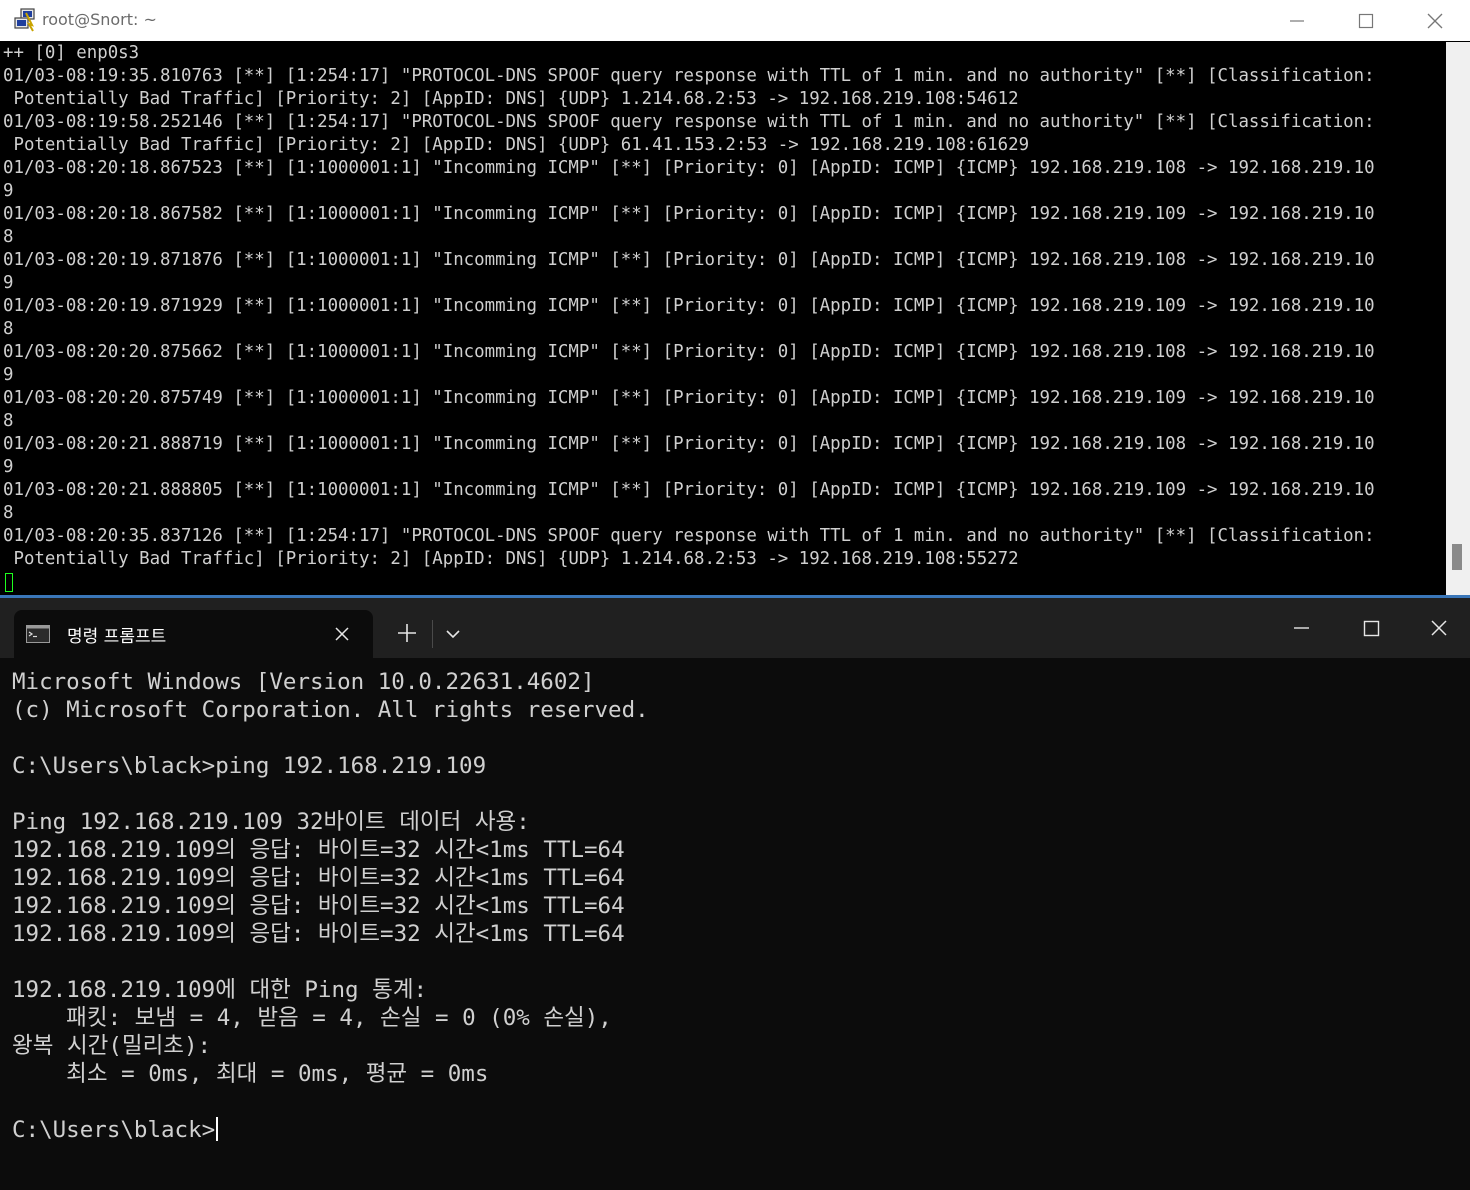 The image size is (1470, 1190). What do you see at coordinates (339, 1018) in the screenshot?
I see `output-line: 패킷: 보냄 = 4, 받음 = 4, 손실 = 0 (0% 손실),` at bounding box center [339, 1018].